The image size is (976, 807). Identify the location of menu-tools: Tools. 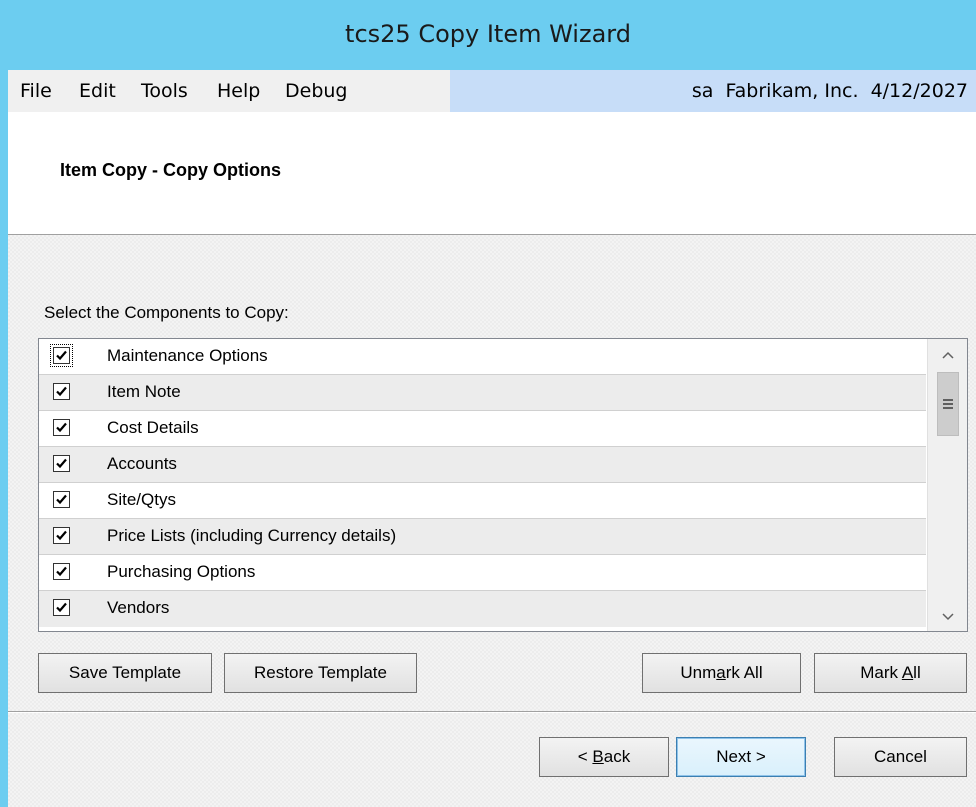
(164, 91).